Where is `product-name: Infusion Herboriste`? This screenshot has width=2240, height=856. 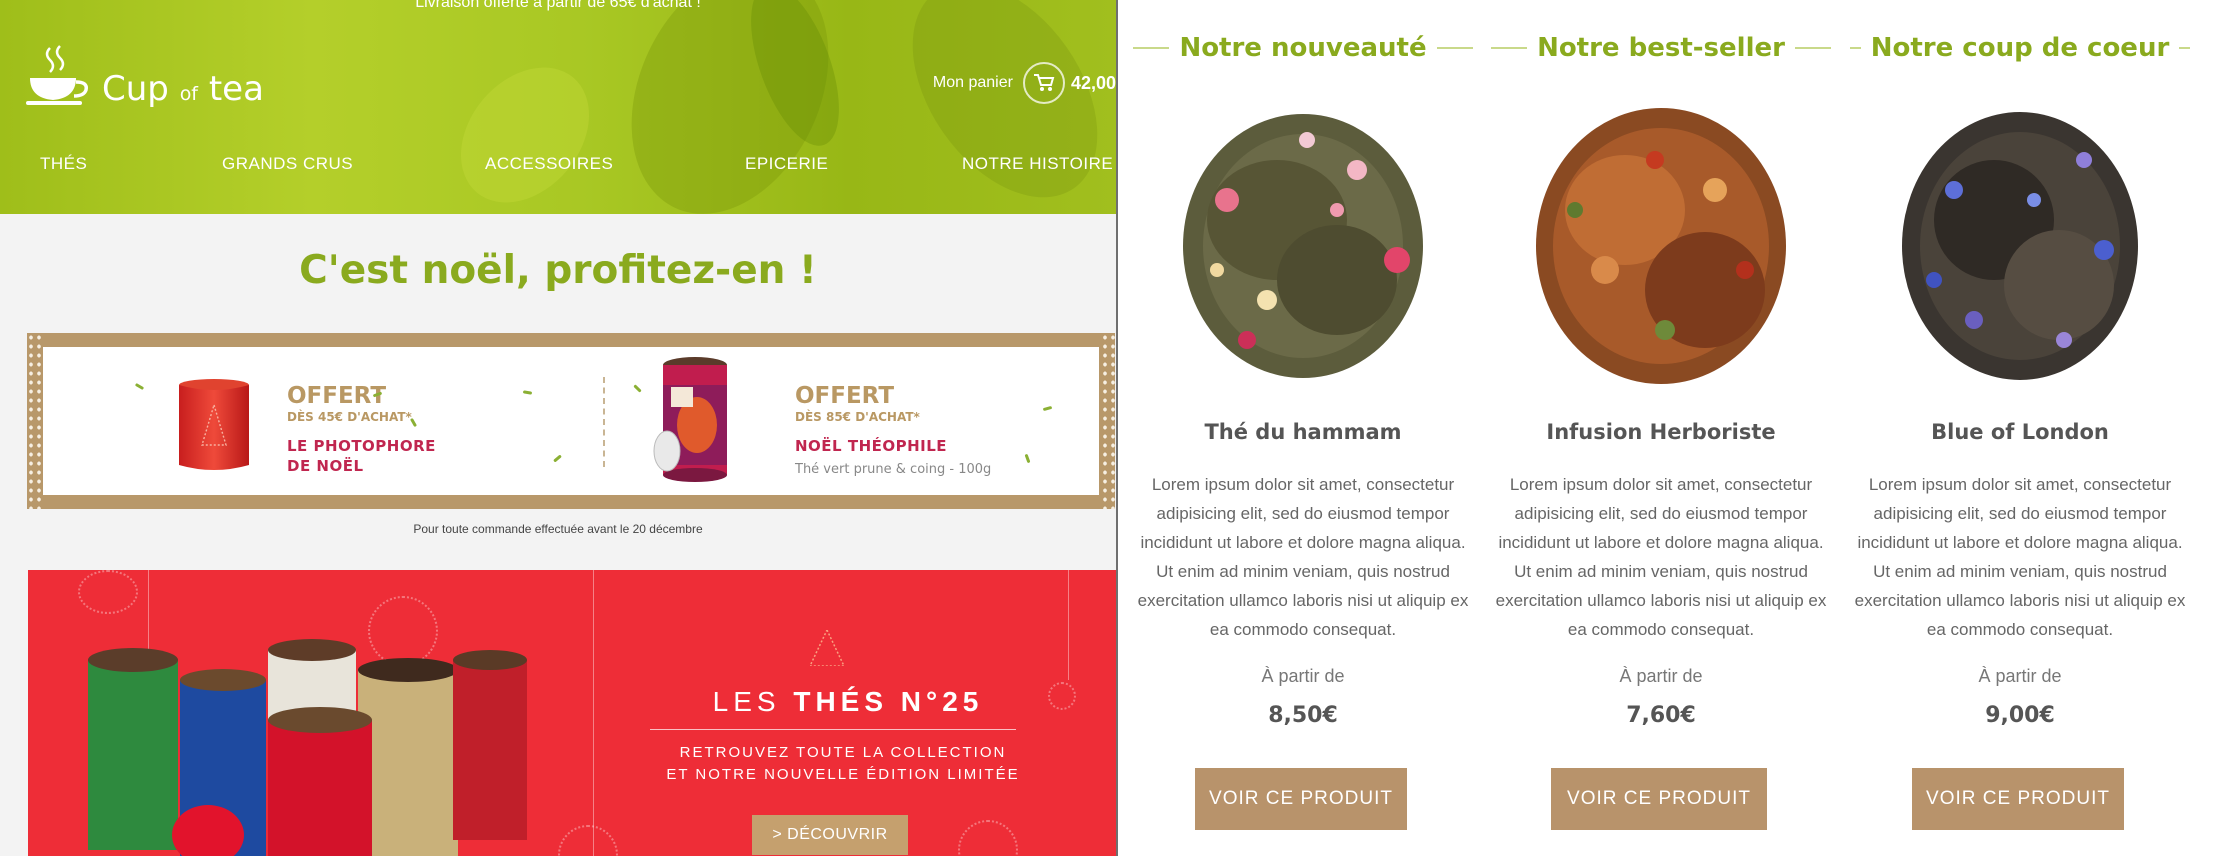 product-name: Infusion Herboriste is located at coordinates (1661, 432).